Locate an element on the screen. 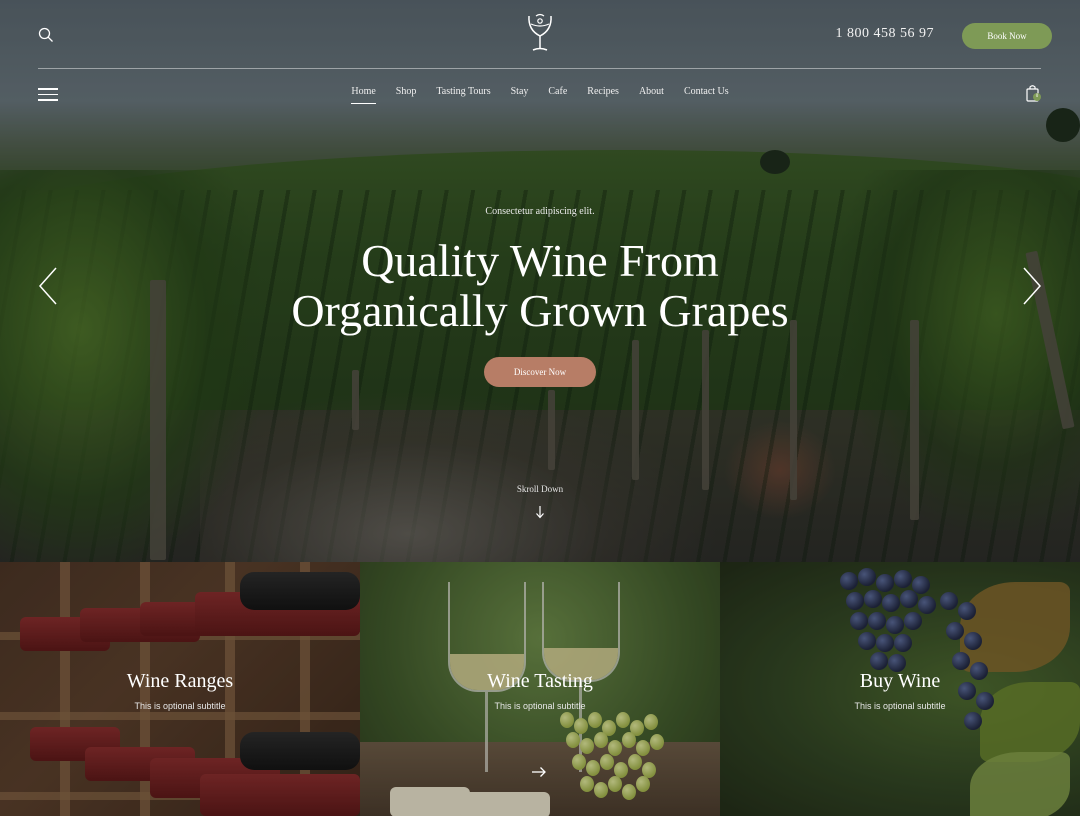 This screenshot has width=1080, height=816. card-wine-tasting: Wine Tasting This is optional subtitle is located at coordinates (540, 689).